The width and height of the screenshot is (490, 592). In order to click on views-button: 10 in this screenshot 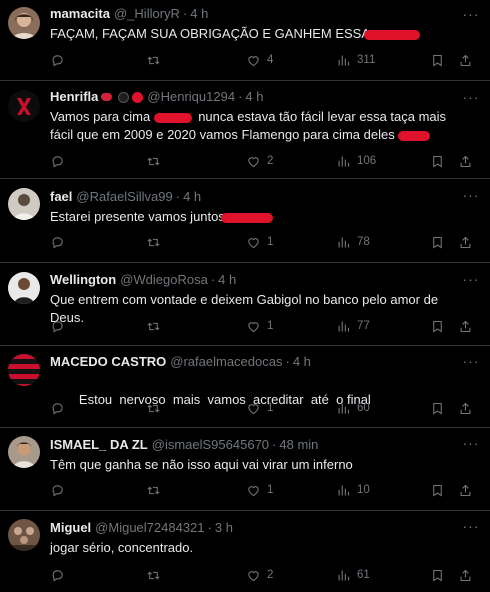, I will do `click(353, 490)`.